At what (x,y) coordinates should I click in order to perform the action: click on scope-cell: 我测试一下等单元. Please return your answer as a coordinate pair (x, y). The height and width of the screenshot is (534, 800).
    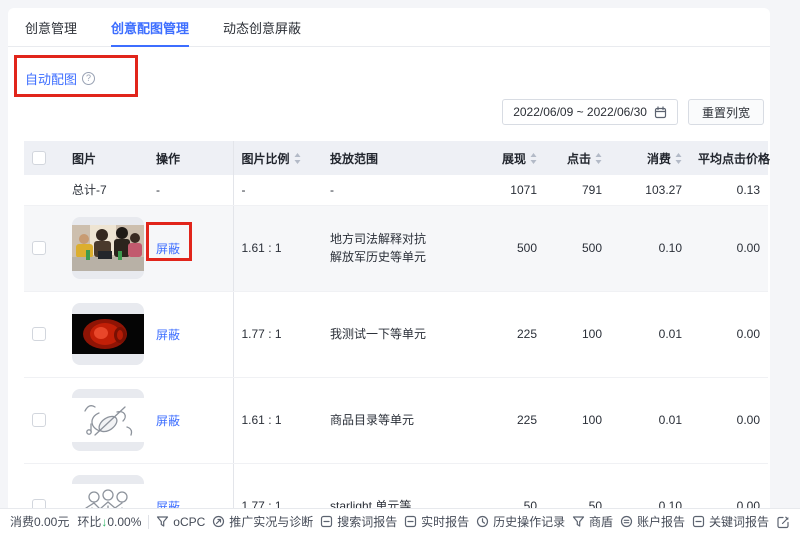
    Looking at the image, I should click on (396, 334).